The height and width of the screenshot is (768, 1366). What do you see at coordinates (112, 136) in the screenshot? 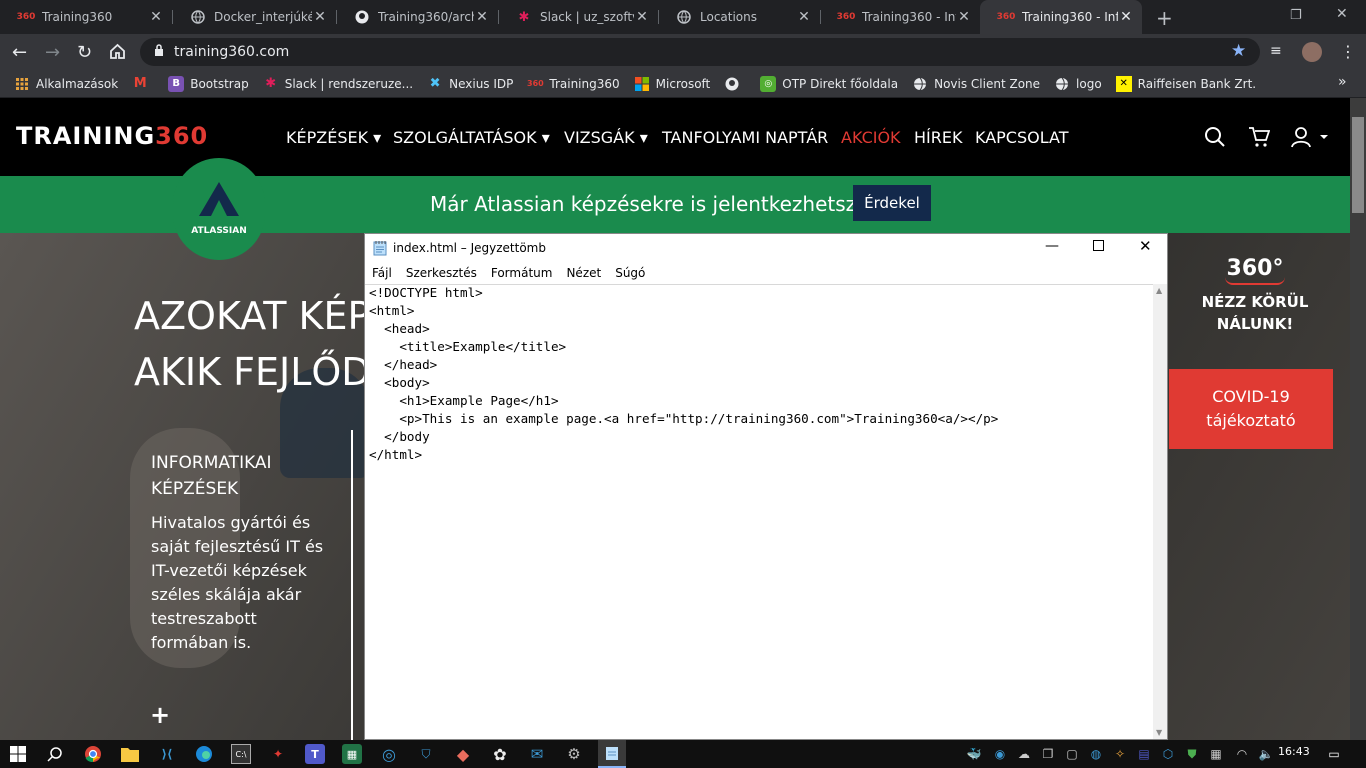
I see `training360-logo: TRAINING360` at bounding box center [112, 136].